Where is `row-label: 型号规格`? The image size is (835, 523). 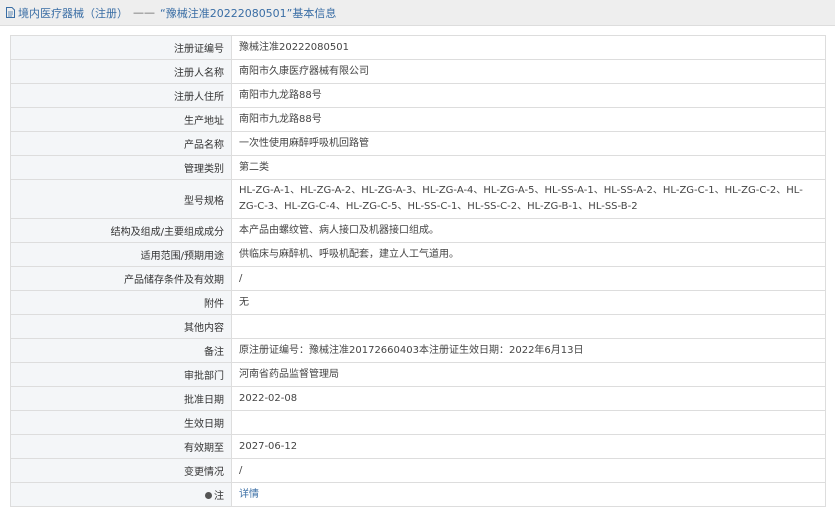 row-label: 型号规格 is located at coordinates (121, 199).